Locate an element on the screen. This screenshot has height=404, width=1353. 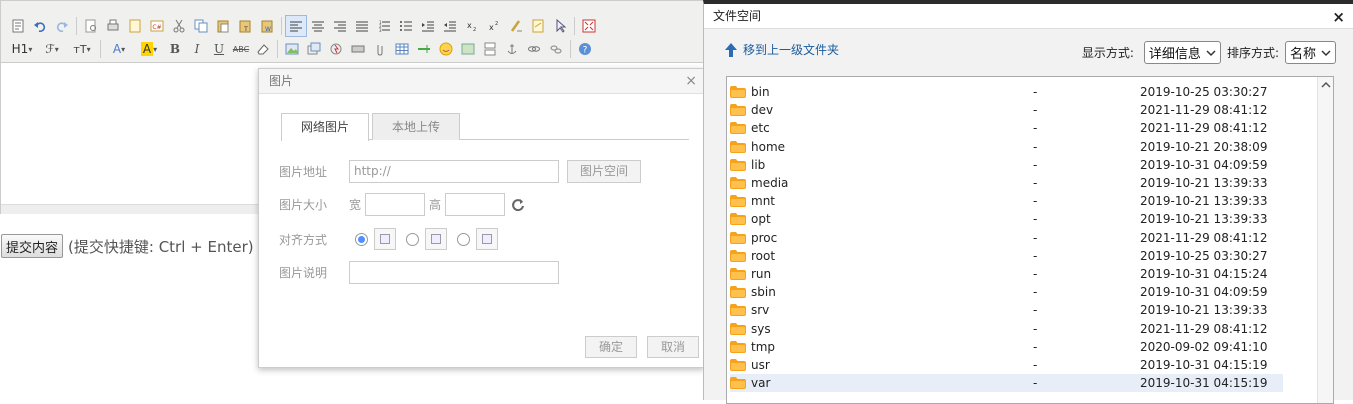
align-right-button is located at coordinates (340, 26).